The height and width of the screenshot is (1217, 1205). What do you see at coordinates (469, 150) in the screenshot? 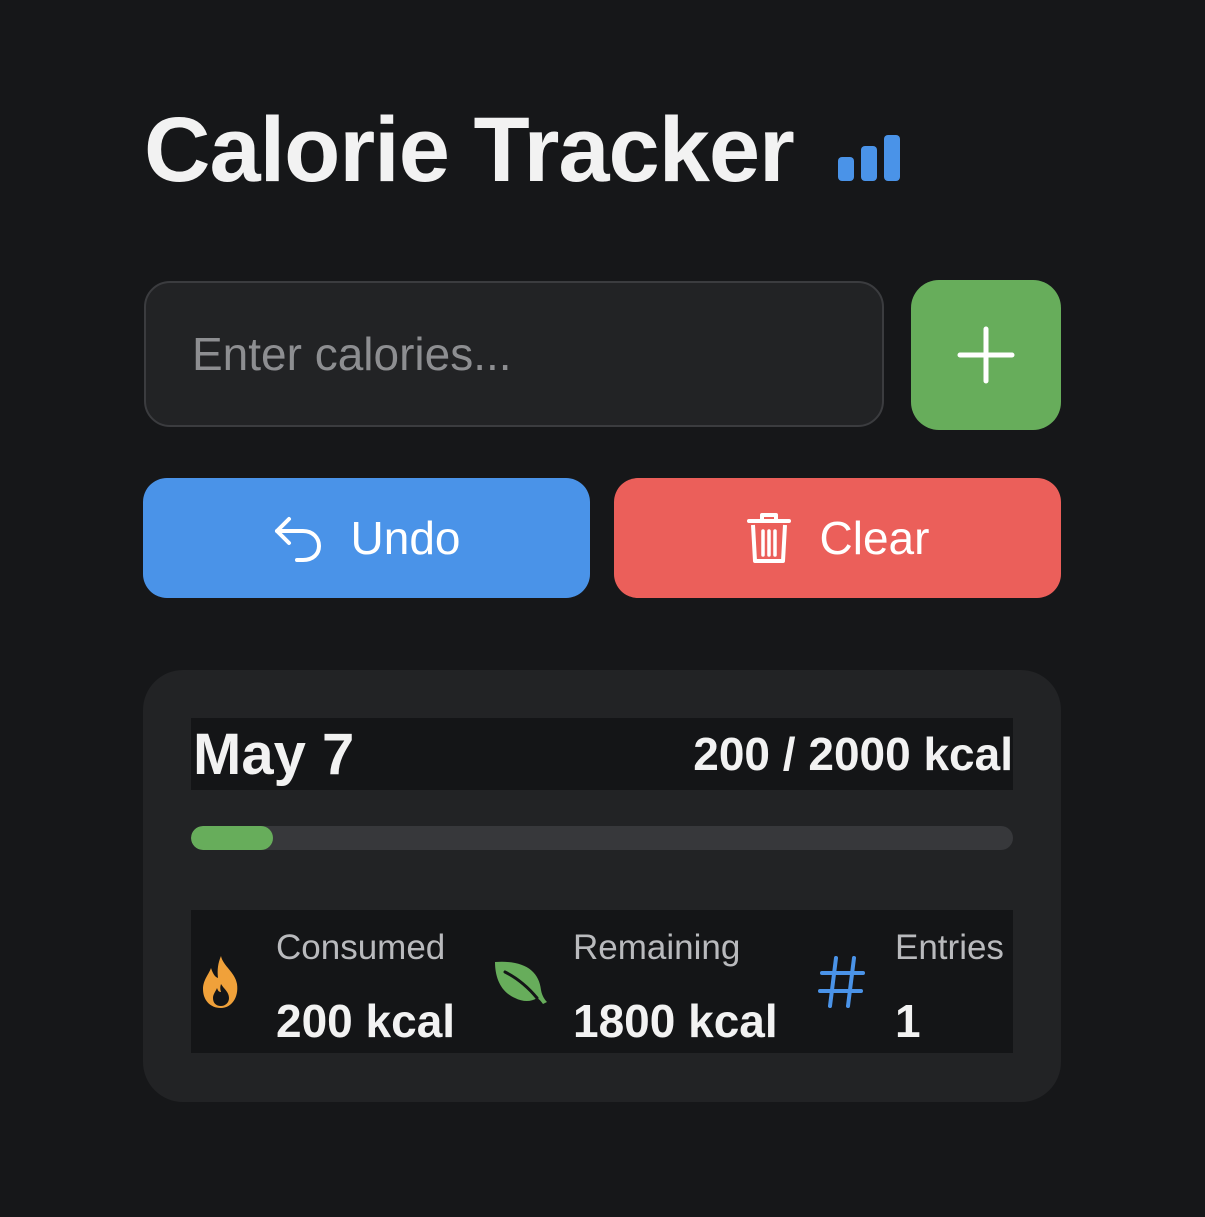
I see `page-title: Calorie Tracker` at bounding box center [469, 150].